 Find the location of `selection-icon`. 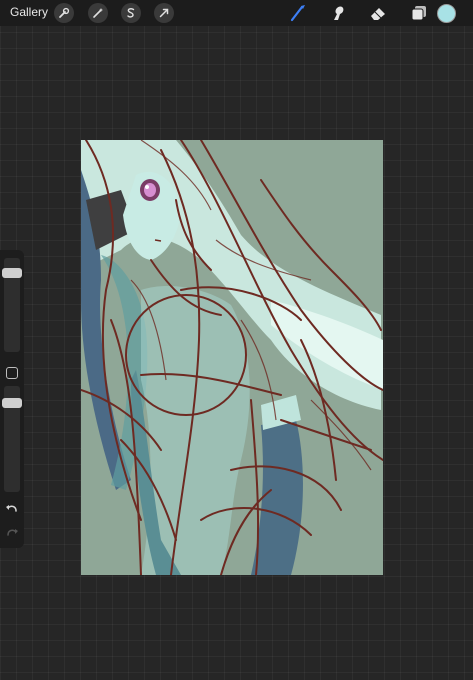

selection-icon is located at coordinates (131, 13).